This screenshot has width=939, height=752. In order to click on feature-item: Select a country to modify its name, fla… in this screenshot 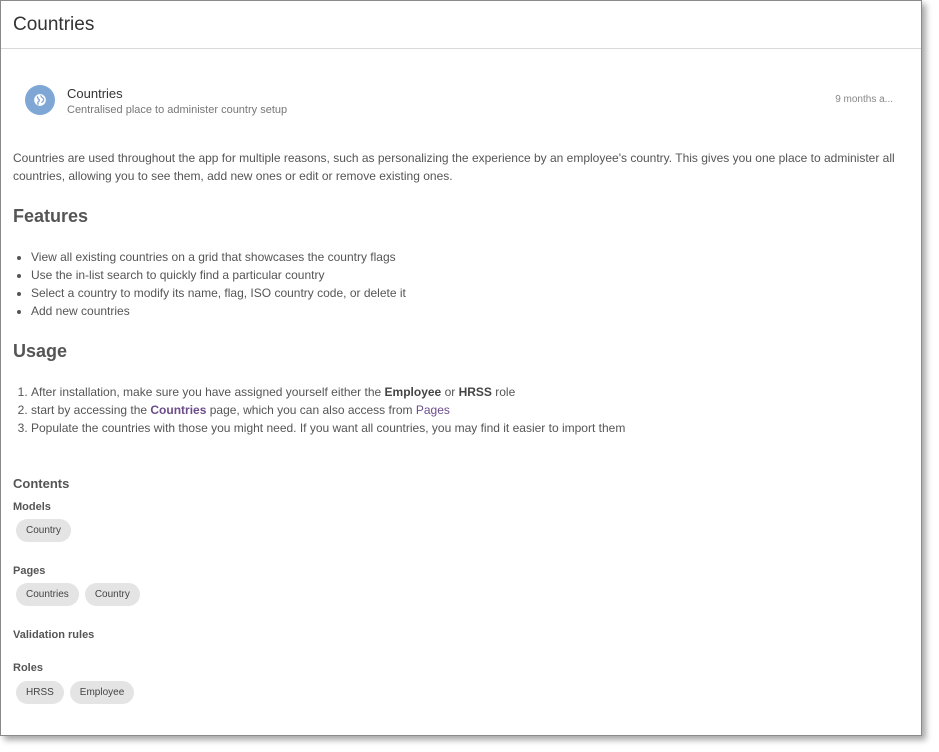, I will do `click(218, 293)`.